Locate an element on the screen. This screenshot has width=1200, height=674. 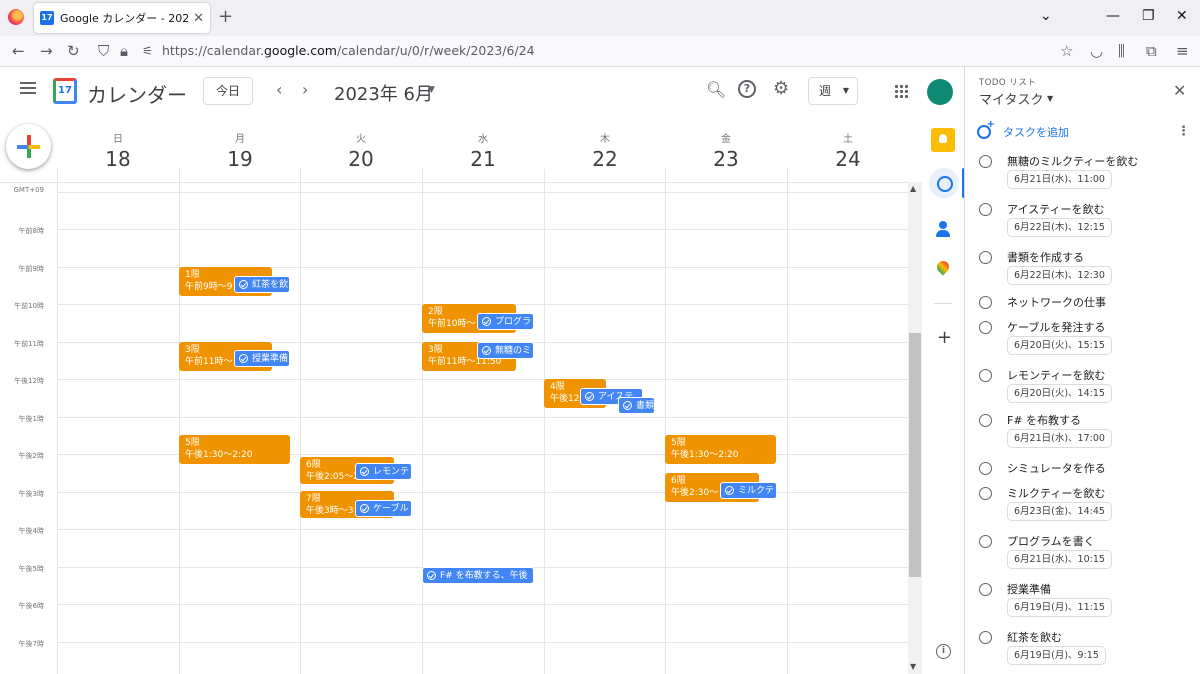
day-number: 21 is located at coordinates (483, 159).